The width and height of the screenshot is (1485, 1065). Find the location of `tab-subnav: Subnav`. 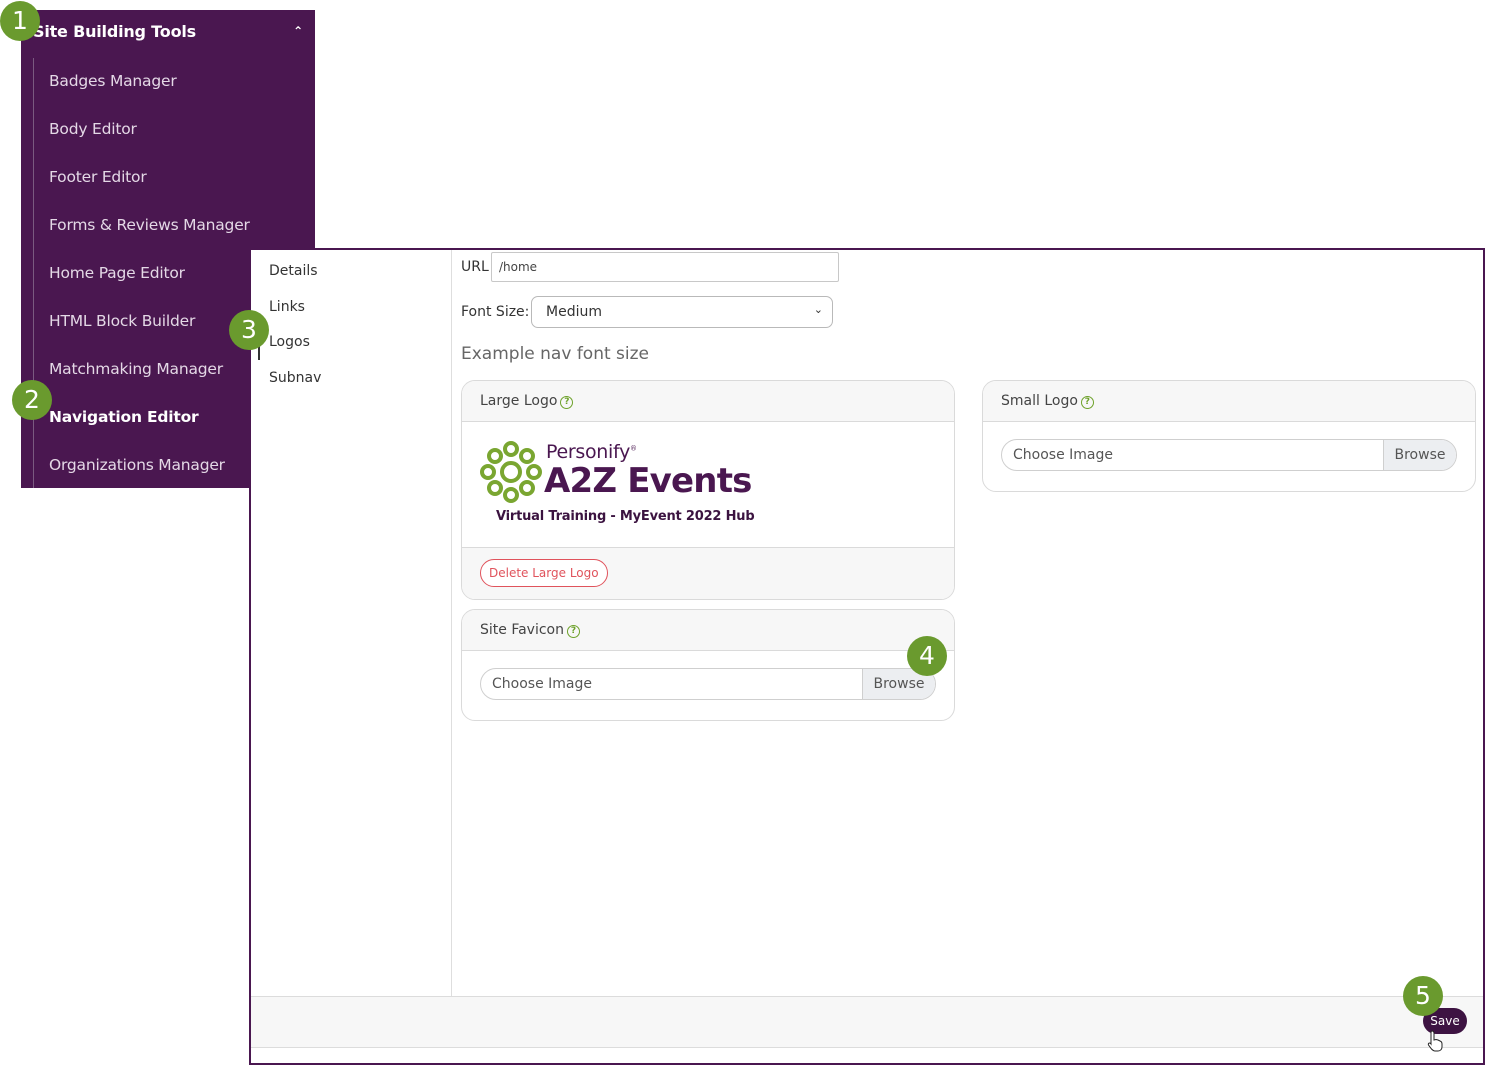

tab-subnav: Subnav is located at coordinates (295, 378).